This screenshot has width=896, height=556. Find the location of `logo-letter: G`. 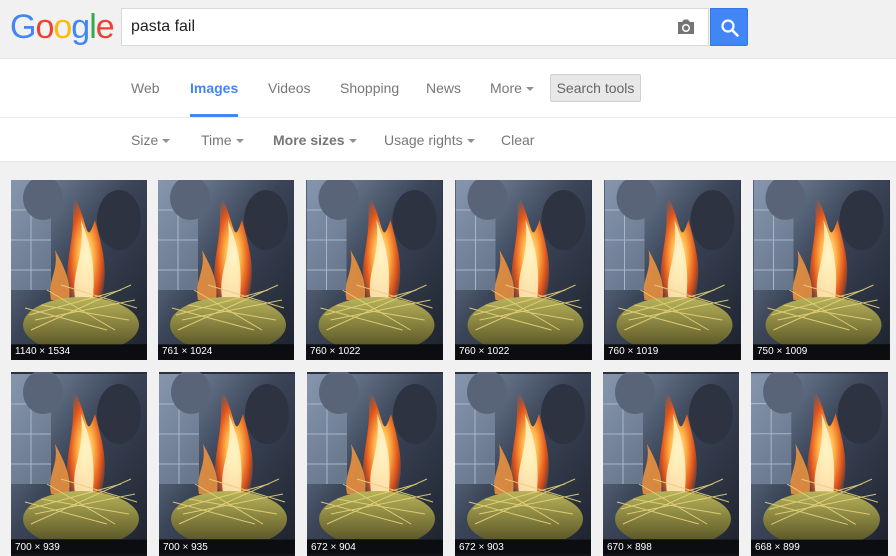

logo-letter: G is located at coordinates (23, 27).